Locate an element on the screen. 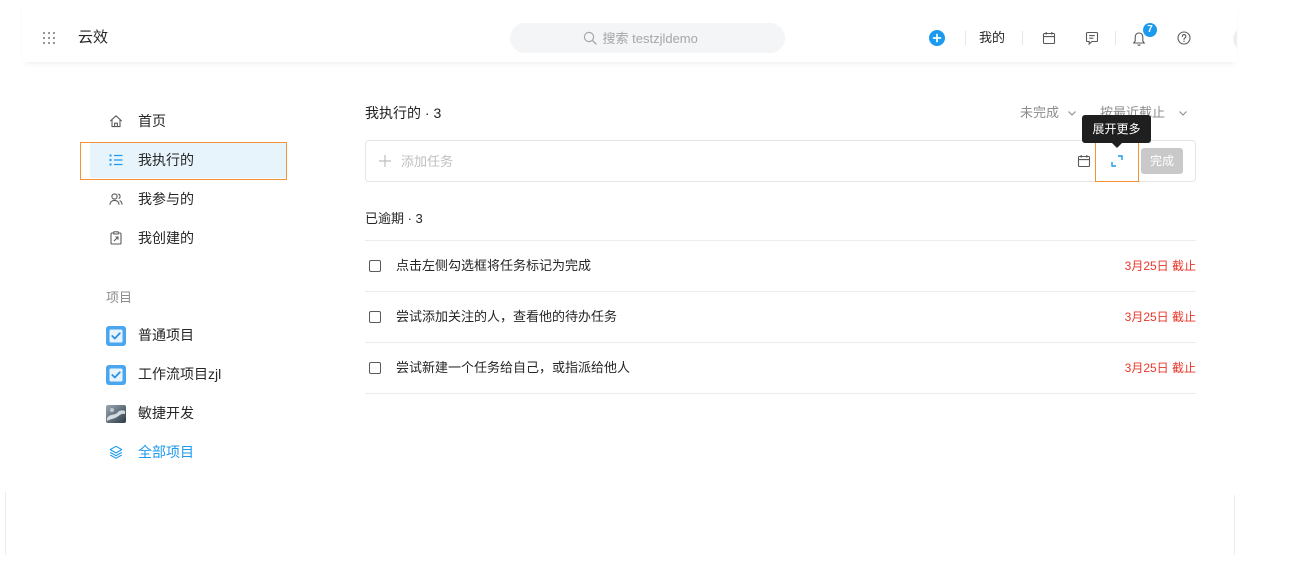 The height and width of the screenshot is (564, 1301). tooltip-arrow is located at coordinates (1117, 145).